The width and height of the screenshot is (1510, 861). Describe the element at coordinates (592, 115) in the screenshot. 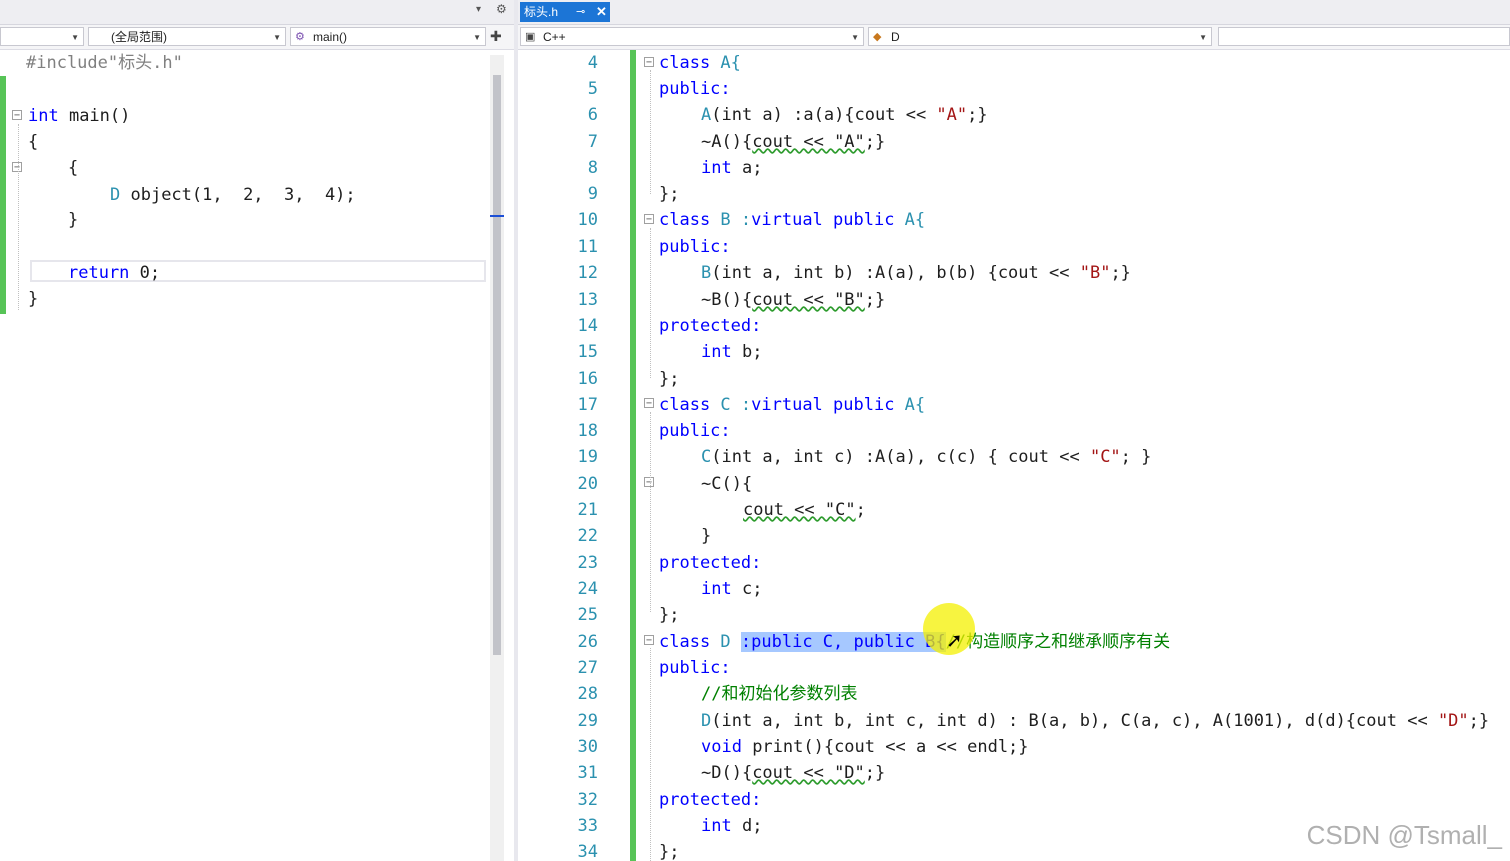

I see `line-number: 6` at that location.